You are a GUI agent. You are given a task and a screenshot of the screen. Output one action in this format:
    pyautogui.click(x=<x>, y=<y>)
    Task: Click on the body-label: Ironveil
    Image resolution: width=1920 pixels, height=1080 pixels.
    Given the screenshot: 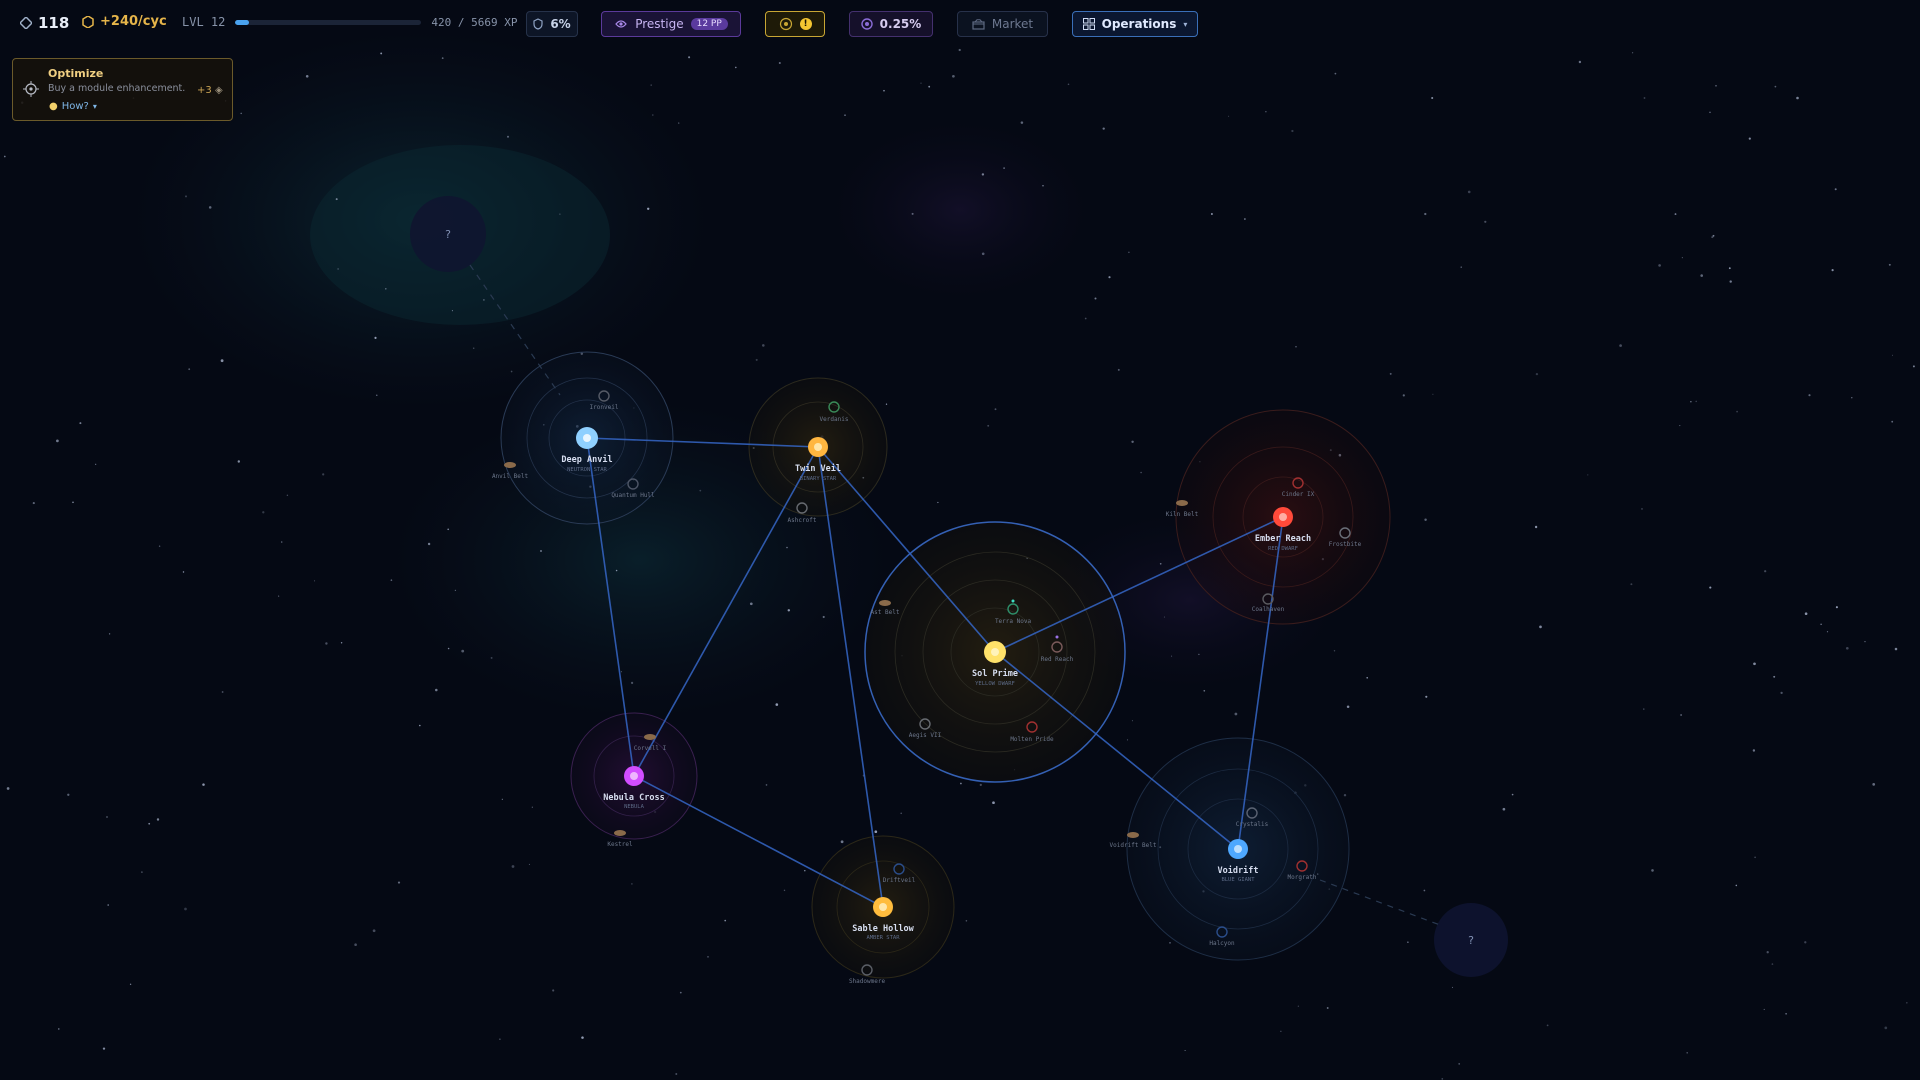 What is the action you would take?
    pyautogui.click(x=604, y=407)
    